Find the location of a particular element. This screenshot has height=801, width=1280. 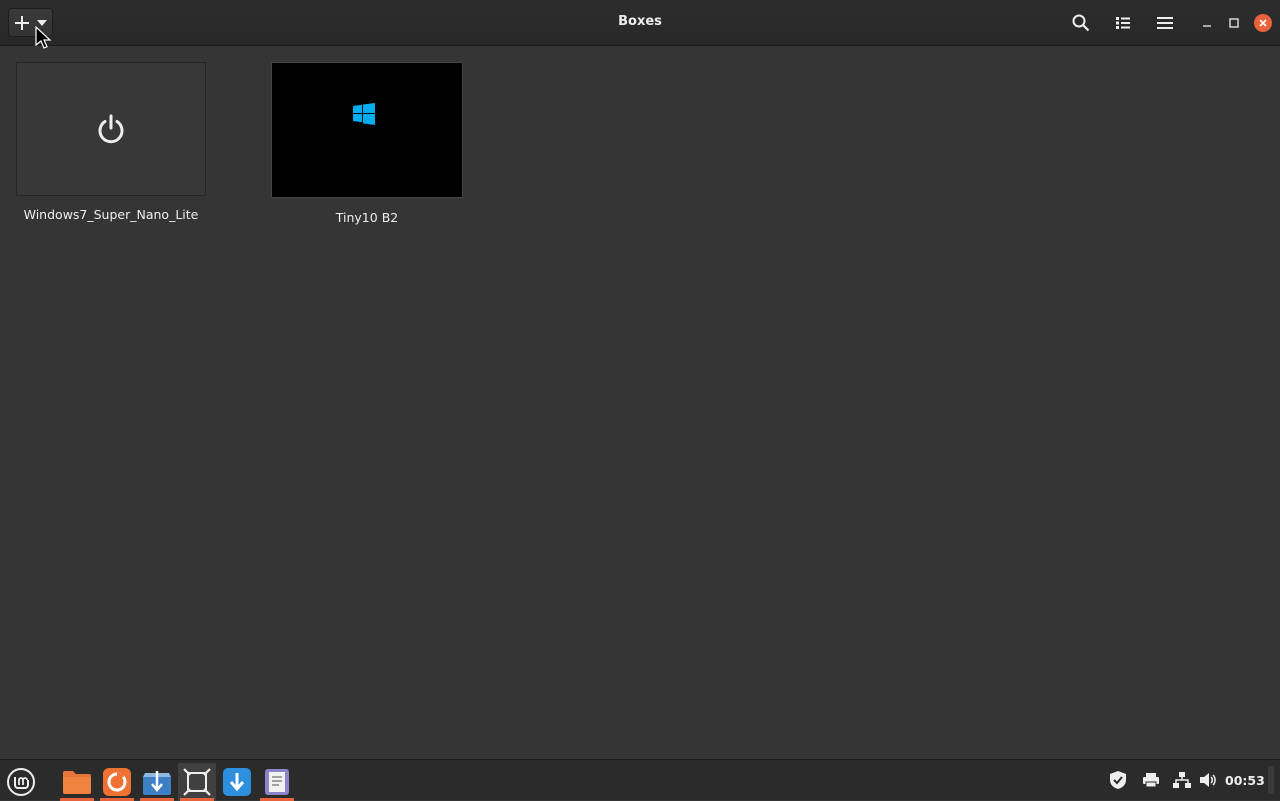

start-menu-button is located at coordinates (21, 782).